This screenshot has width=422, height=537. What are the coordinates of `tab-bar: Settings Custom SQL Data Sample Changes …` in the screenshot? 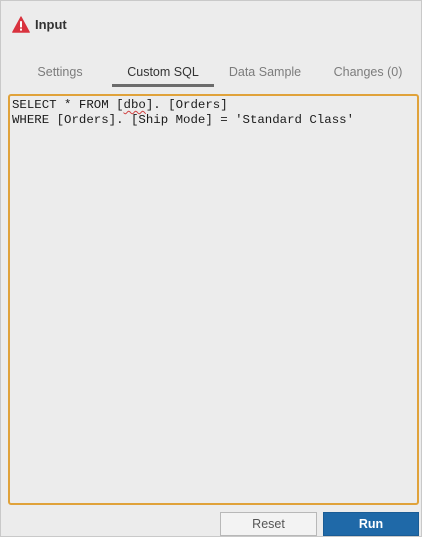 It's located at (211, 73).